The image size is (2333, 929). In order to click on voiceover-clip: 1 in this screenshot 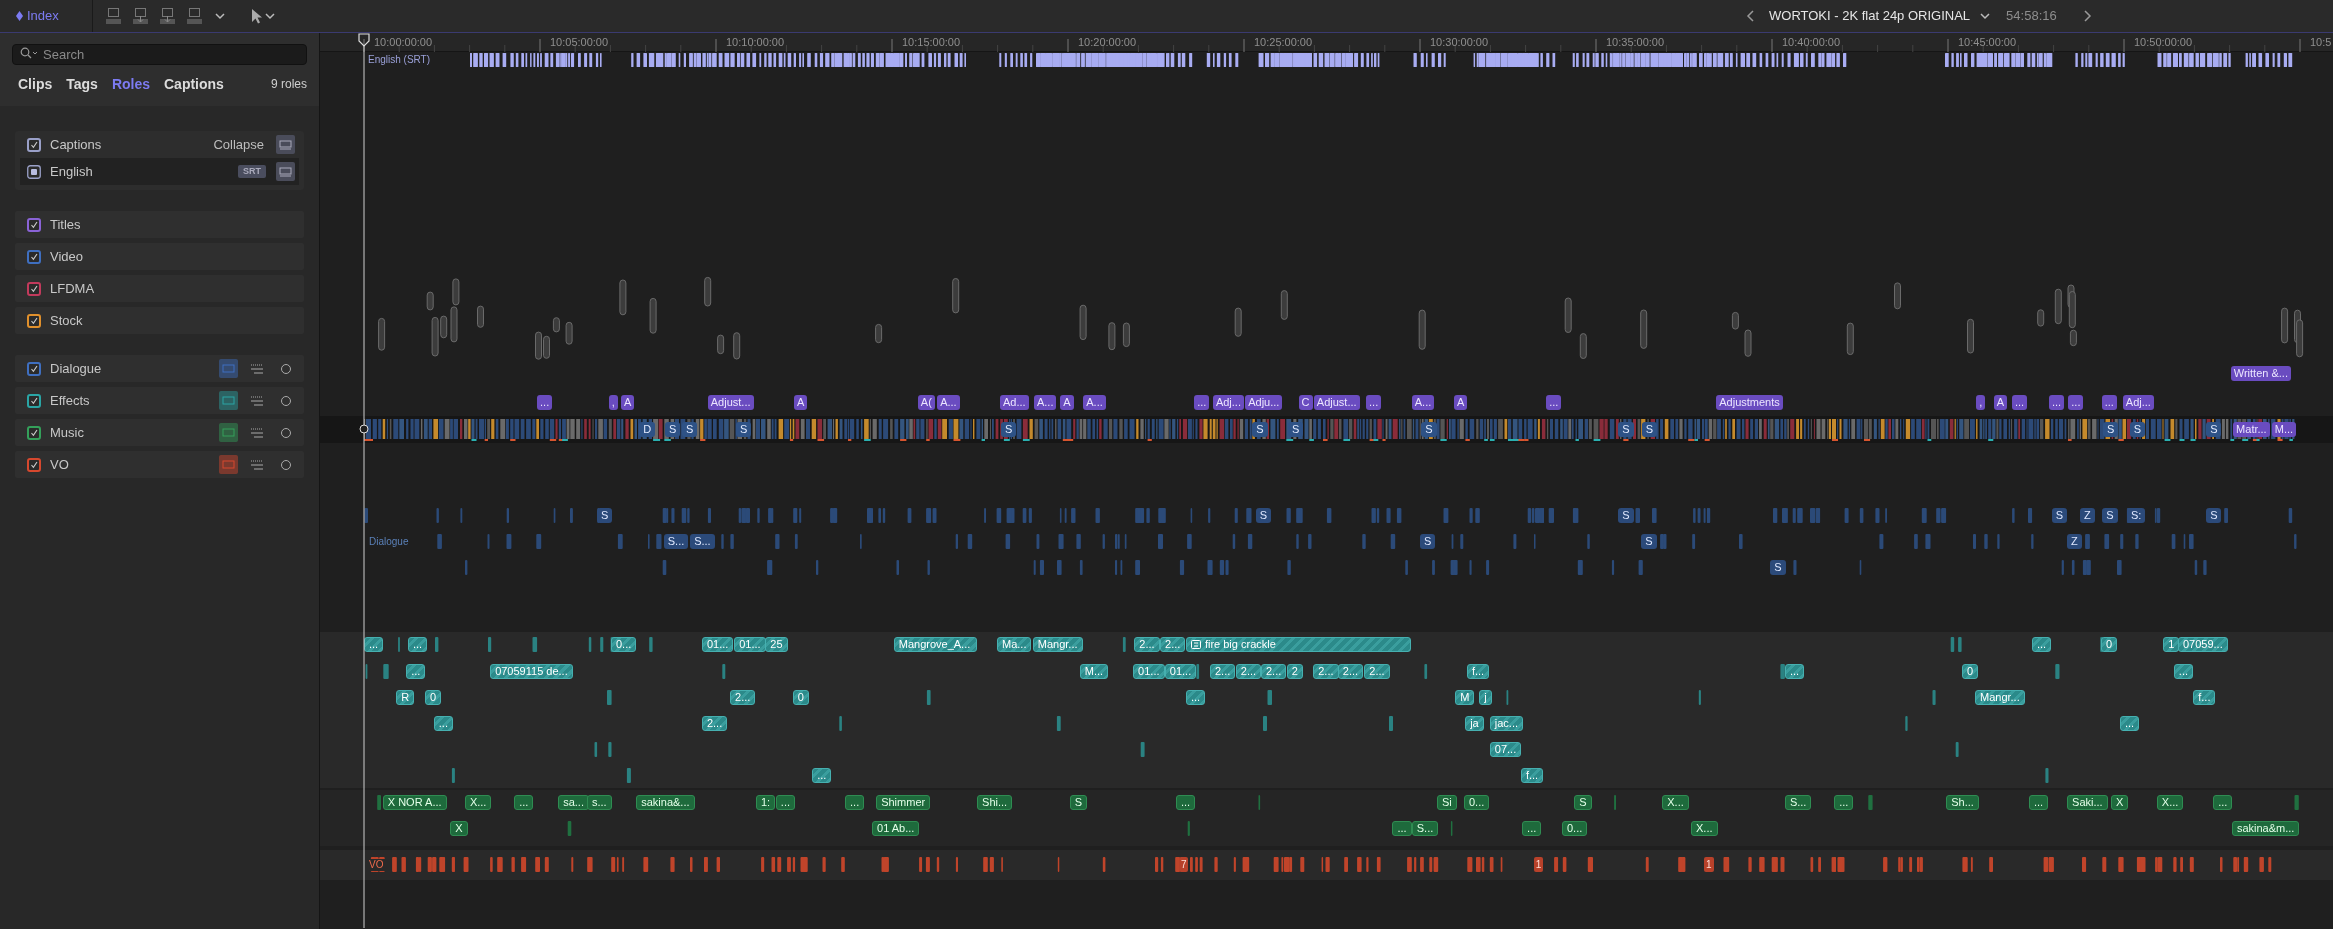, I will do `click(1538, 864)`.